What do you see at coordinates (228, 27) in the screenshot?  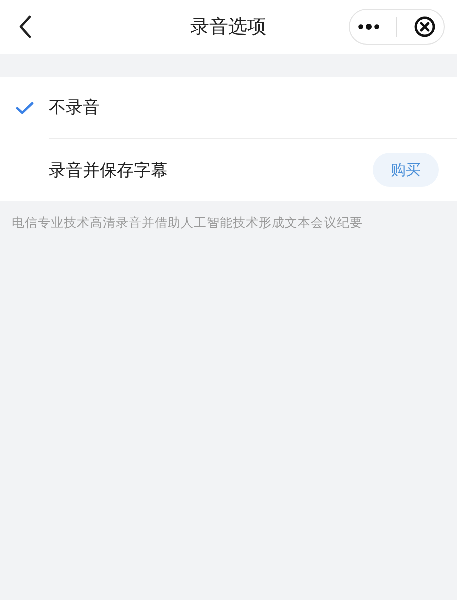 I see `page-title: 录音选项` at bounding box center [228, 27].